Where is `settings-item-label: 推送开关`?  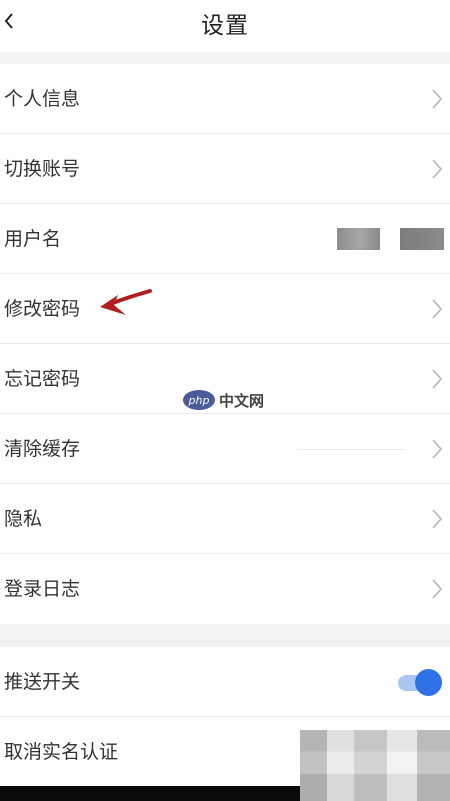
settings-item-label: 推送开关 is located at coordinates (42, 682).